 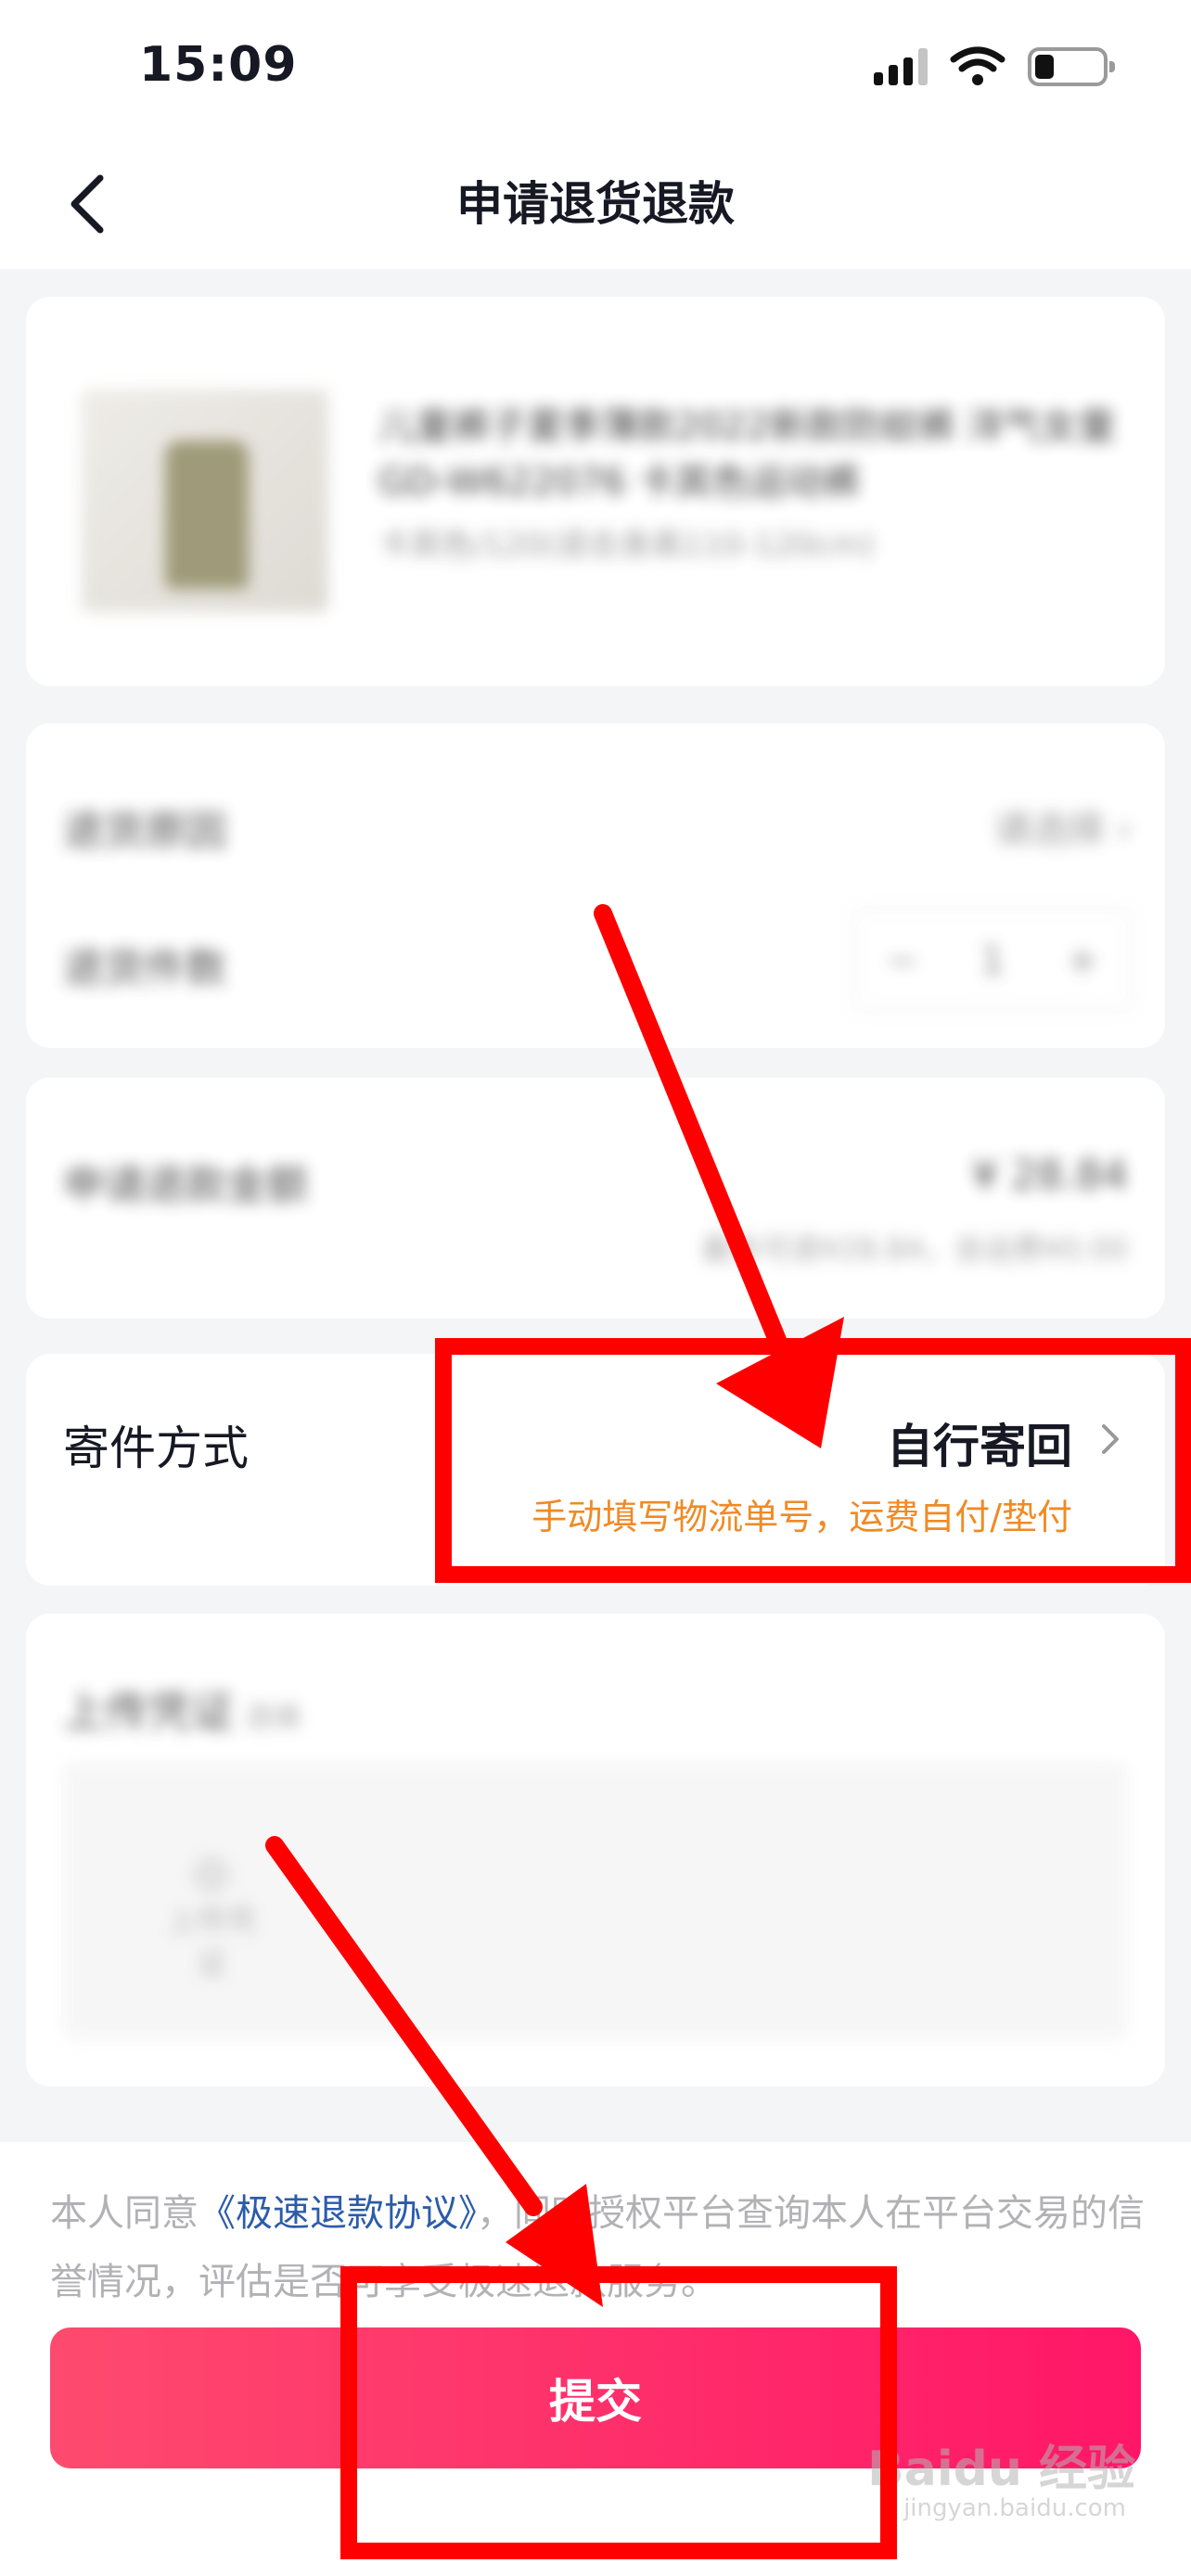 I want to click on nav-bar: 申请退货退款, so click(x=595, y=204).